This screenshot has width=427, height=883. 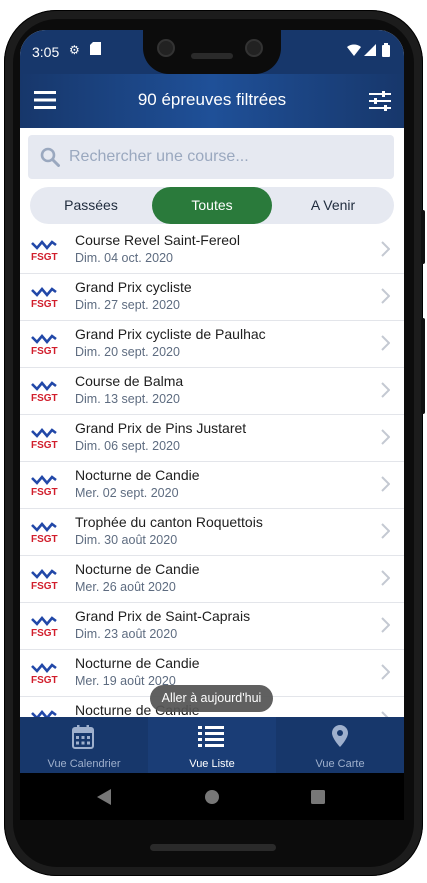 What do you see at coordinates (126, 540) in the screenshot?
I see `race-date: Dim. 30 août 2020` at bounding box center [126, 540].